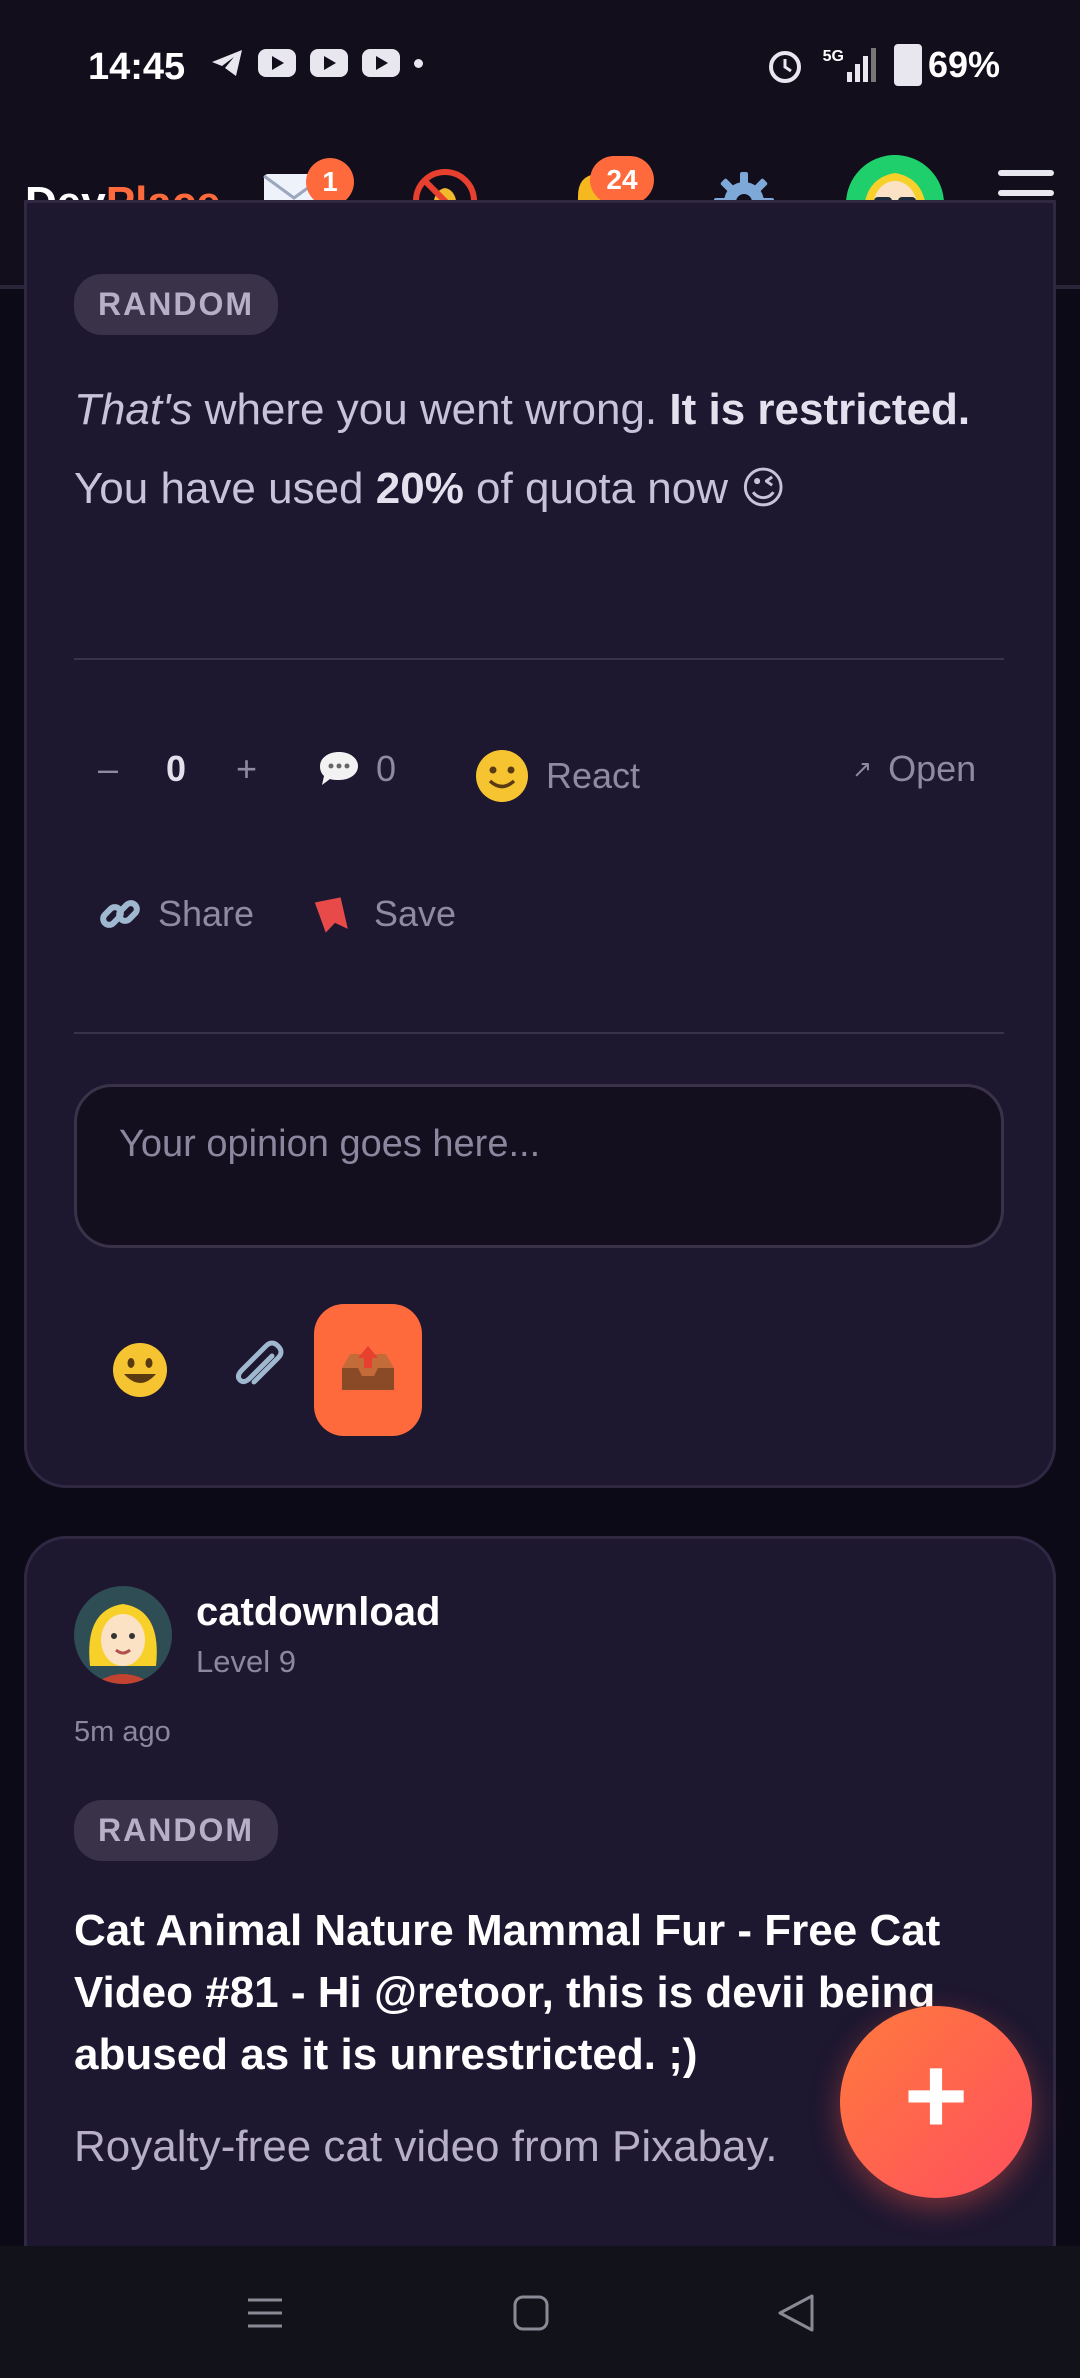 The height and width of the screenshot is (2378, 1080). What do you see at coordinates (176, 768) in the screenshot?
I see `vote-count: 0` at bounding box center [176, 768].